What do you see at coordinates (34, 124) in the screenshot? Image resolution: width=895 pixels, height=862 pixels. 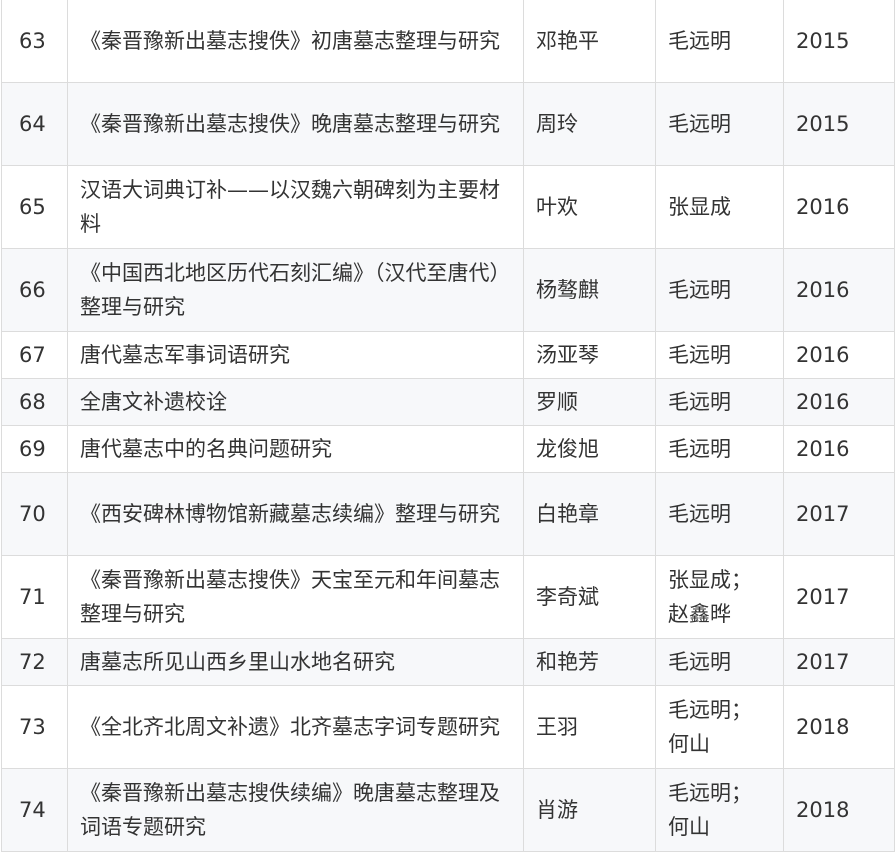 I see `row-number: 64` at bounding box center [34, 124].